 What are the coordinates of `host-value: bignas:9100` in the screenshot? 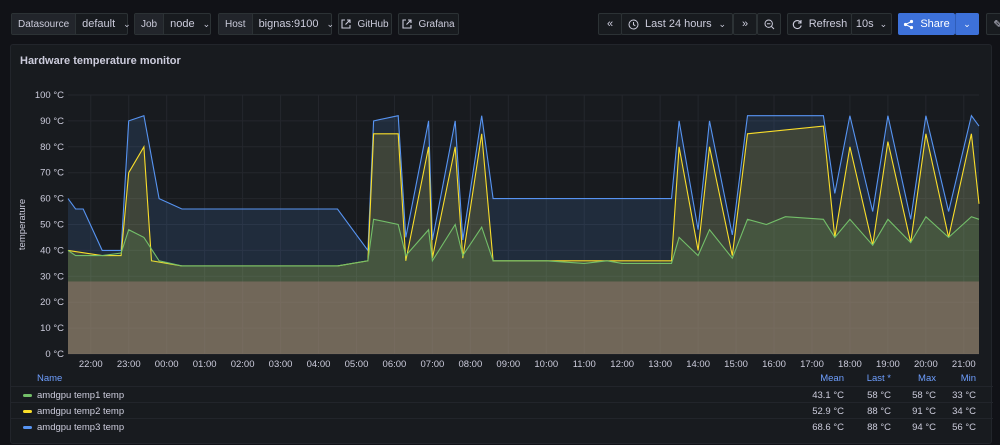 It's located at (288, 24).